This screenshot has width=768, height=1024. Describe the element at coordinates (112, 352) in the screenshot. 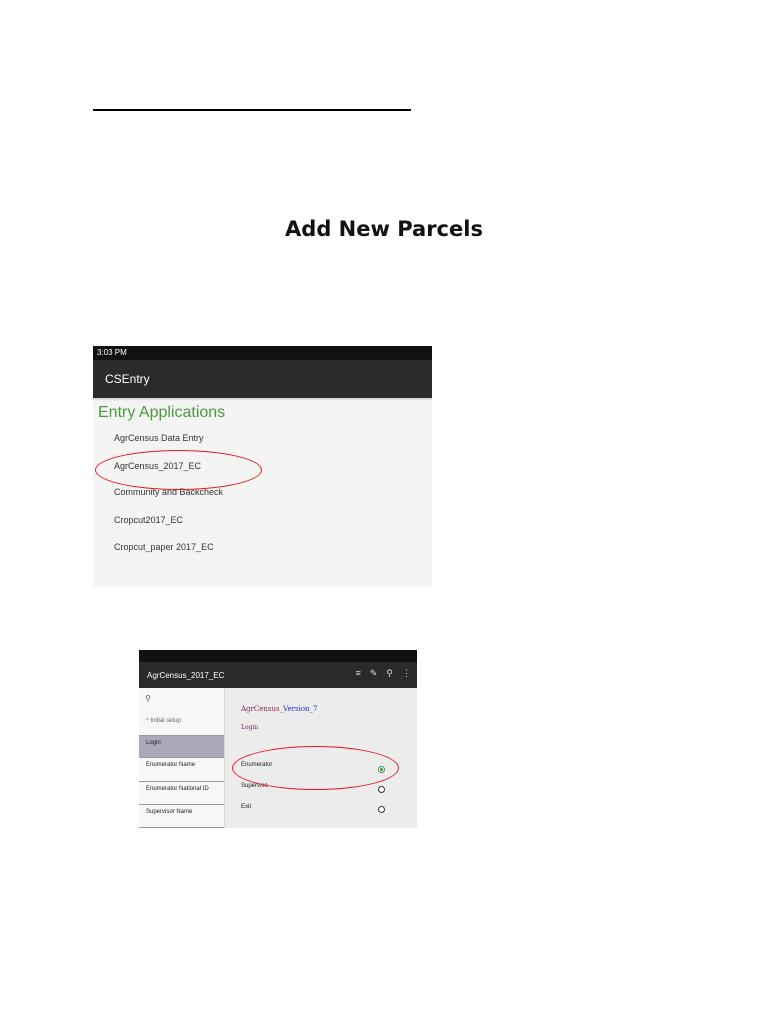

I see `status-time: 3:03 PM` at that location.